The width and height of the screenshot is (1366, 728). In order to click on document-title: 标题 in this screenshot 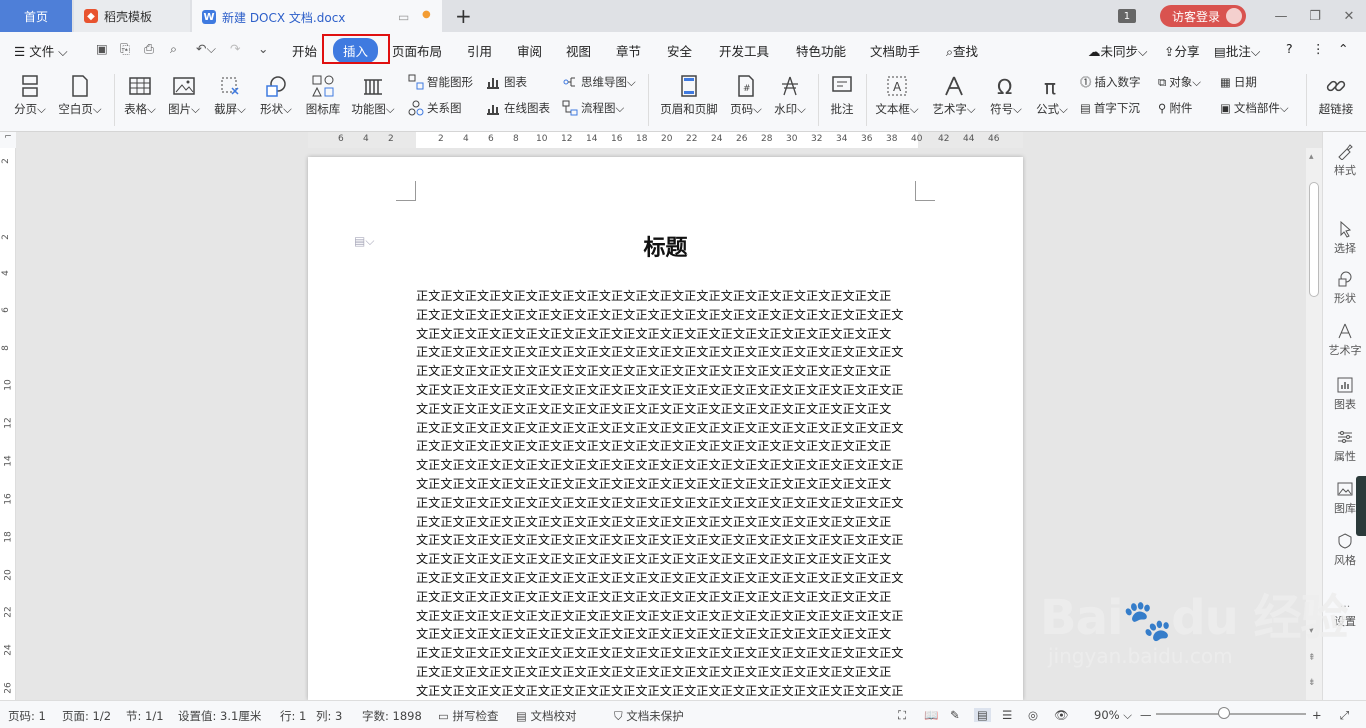, I will do `click(665, 246)`.